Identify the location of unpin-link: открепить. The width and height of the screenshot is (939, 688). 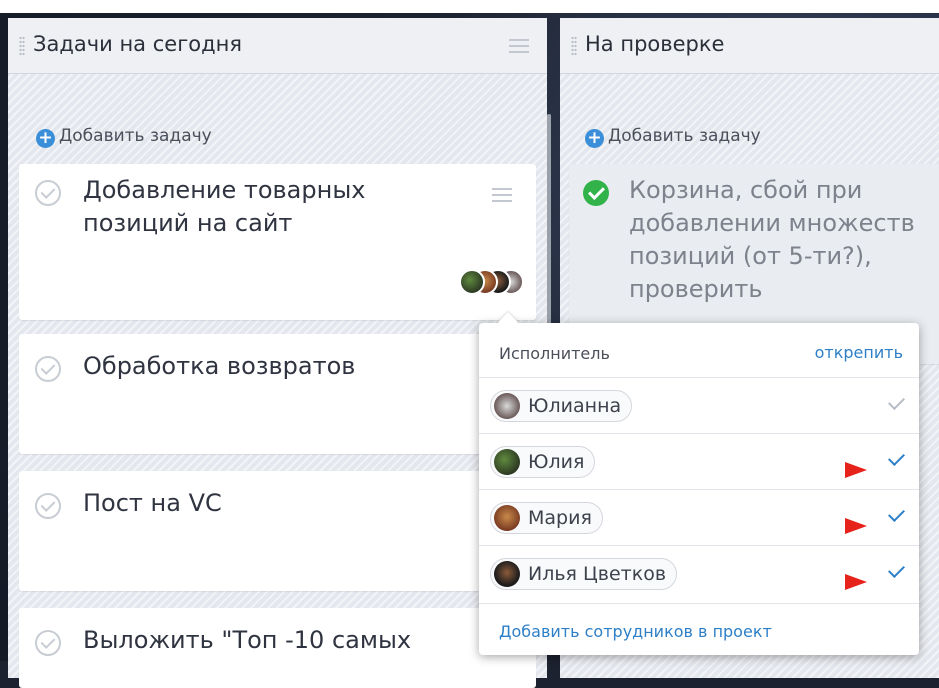
(859, 352).